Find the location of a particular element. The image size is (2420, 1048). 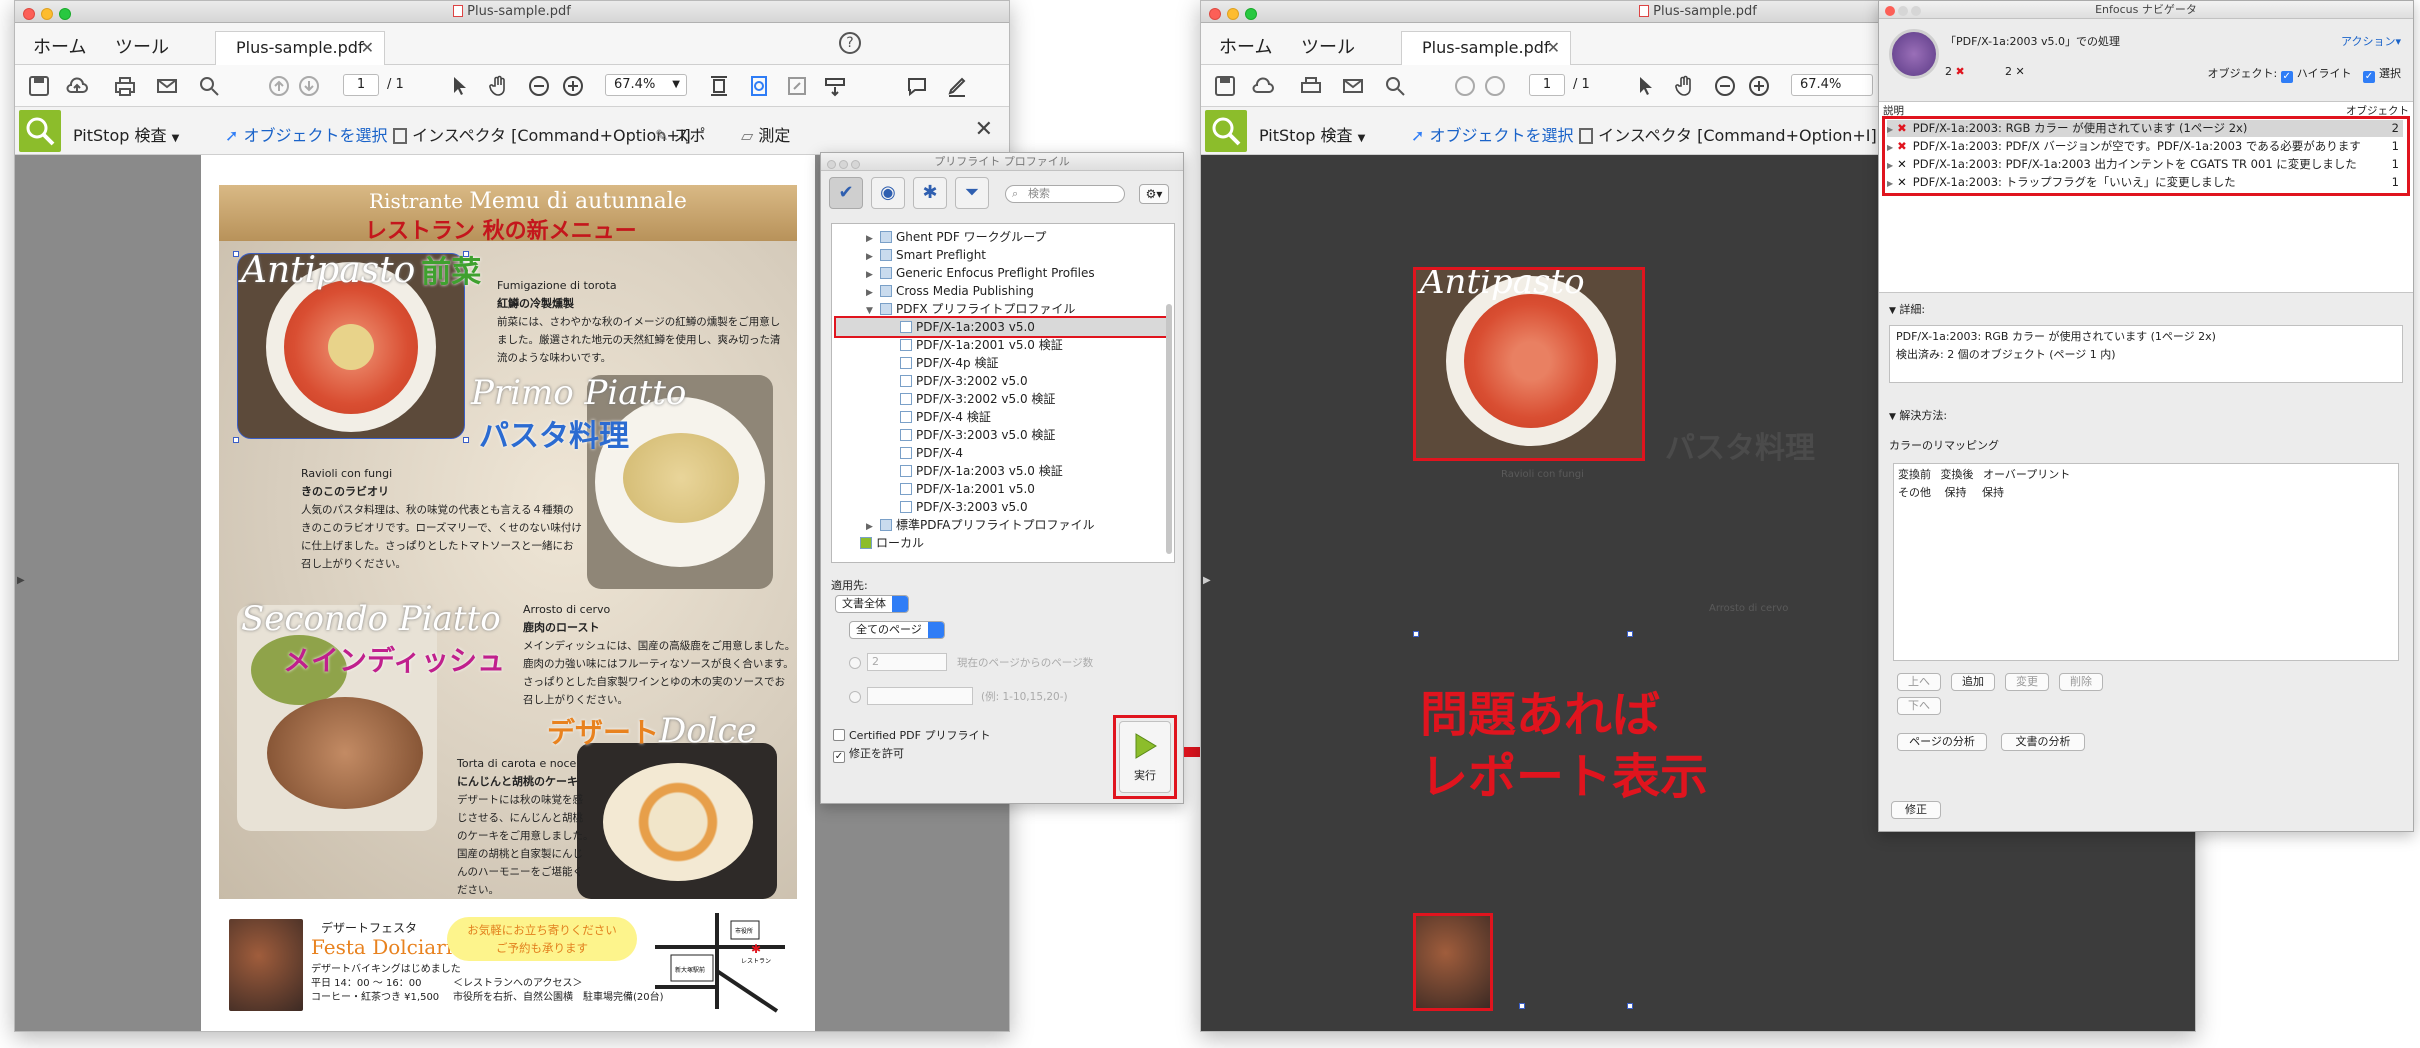

profile-tree-item: PDF/X-3:2003 v5.0 検証 is located at coordinates (970, 435).